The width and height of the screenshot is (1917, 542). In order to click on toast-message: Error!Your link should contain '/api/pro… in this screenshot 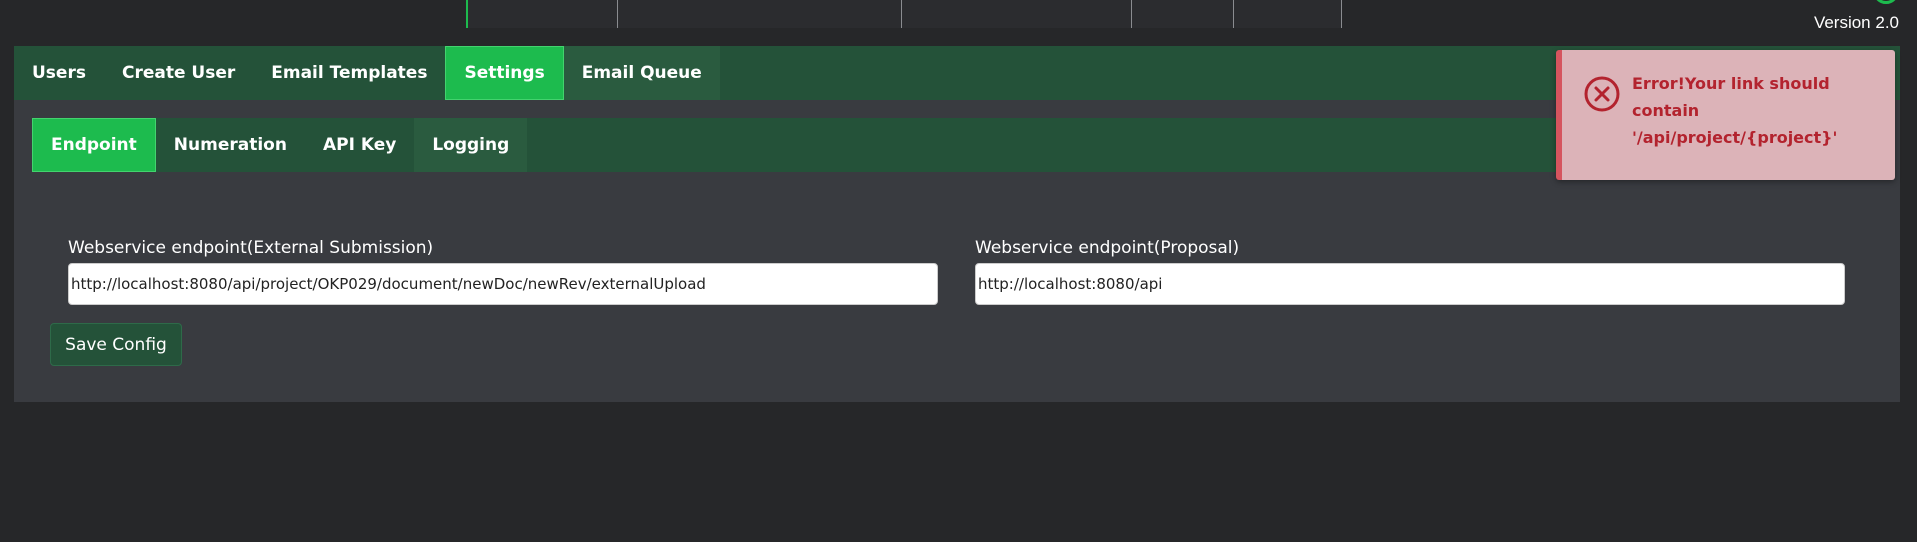, I will do `click(1735, 110)`.